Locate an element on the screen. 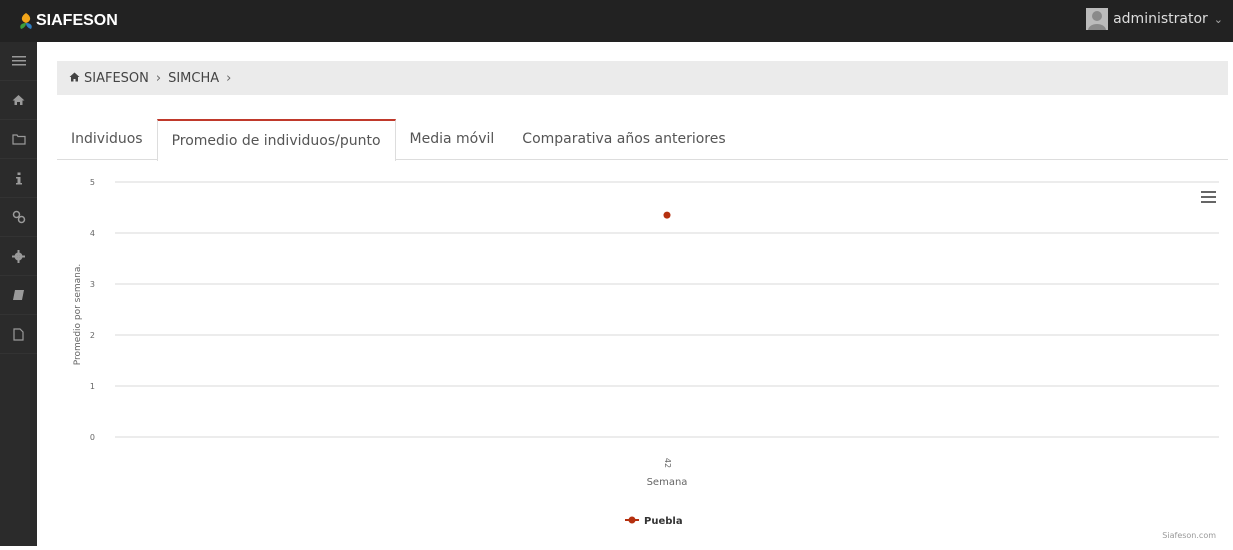 This screenshot has width=1233, height=550. book-icon is located at coordinates (18, 295).